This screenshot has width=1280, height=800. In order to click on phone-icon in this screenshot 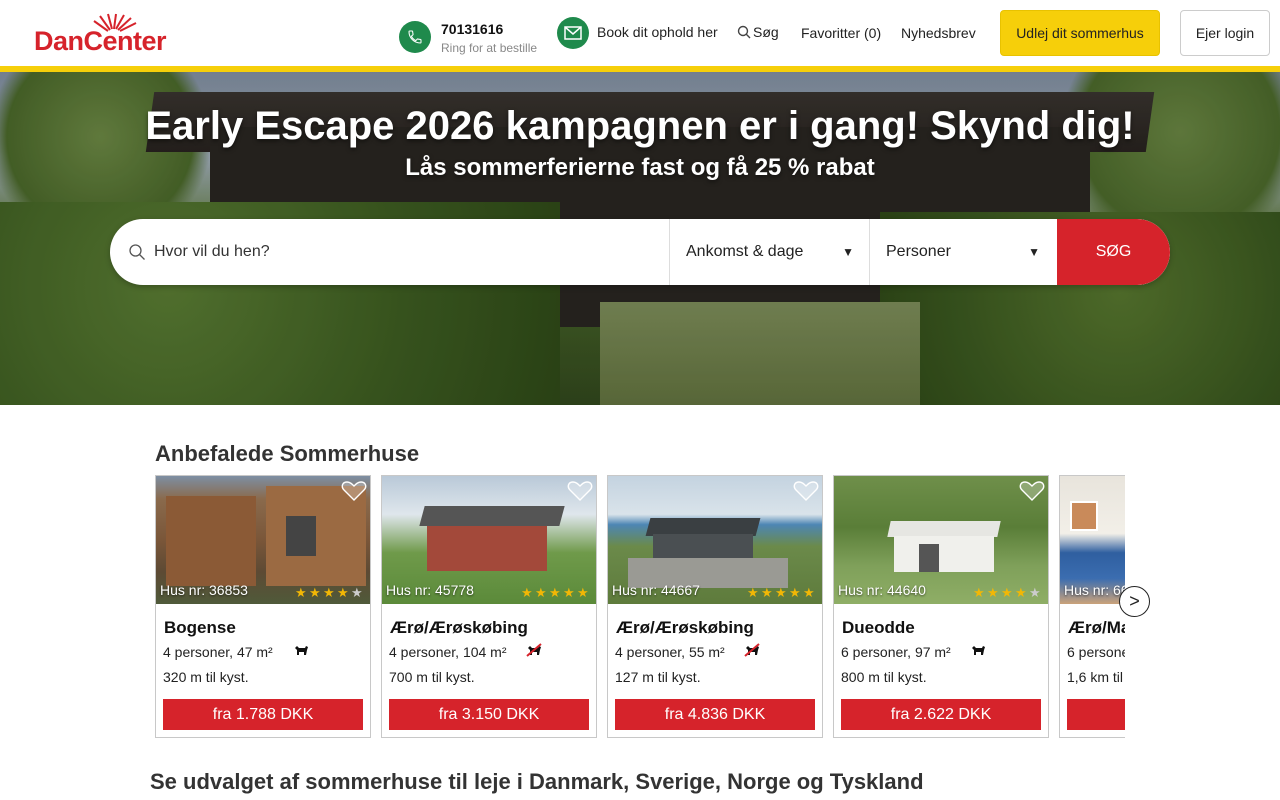, I will do `click(415, 37)`.